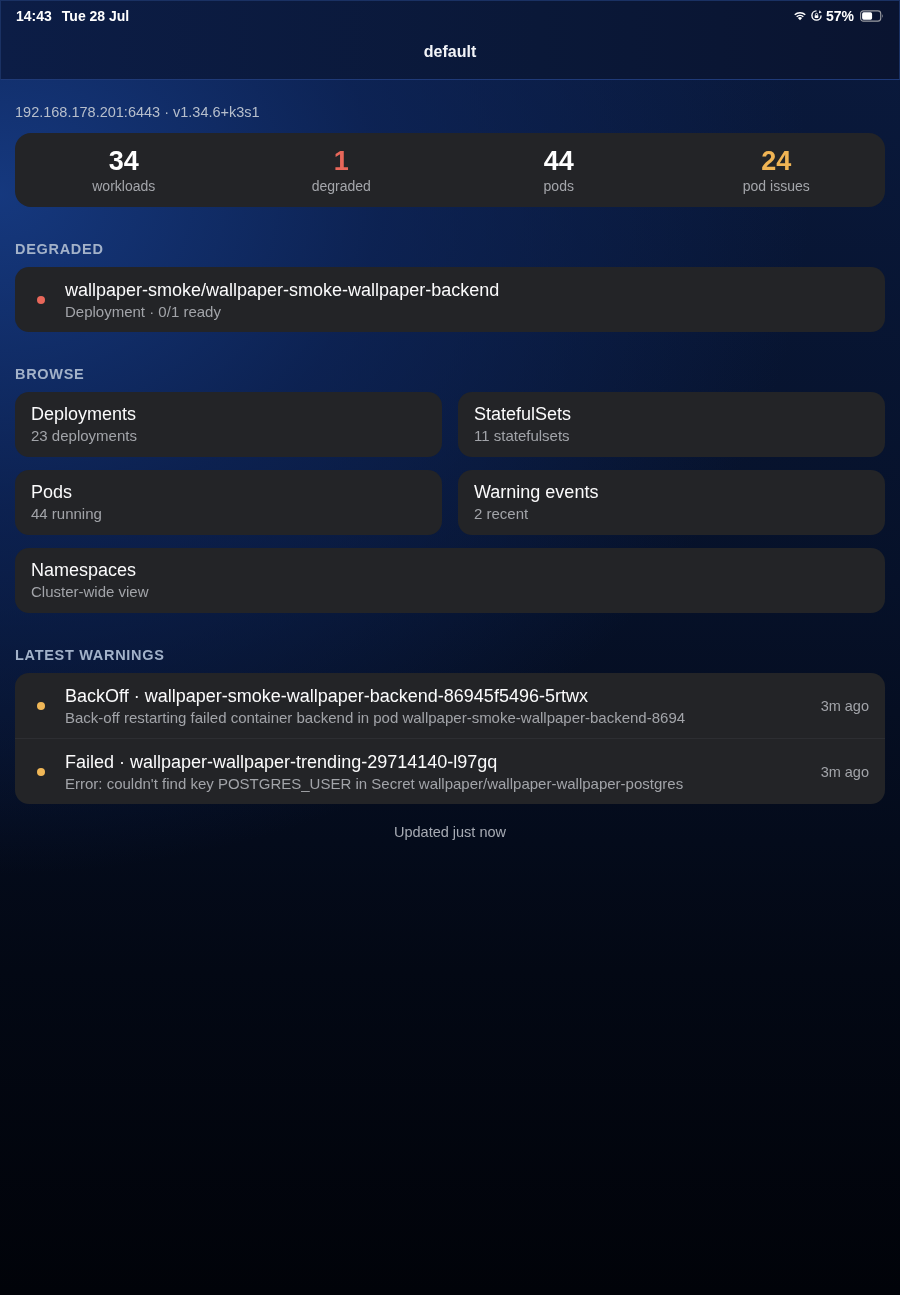 The height and width of the screenshot is (1295, 900). What do you see at coordinates (124, 186) in the screenshot?
I see `stat-label: workloads` at bounding box center [124, 186].